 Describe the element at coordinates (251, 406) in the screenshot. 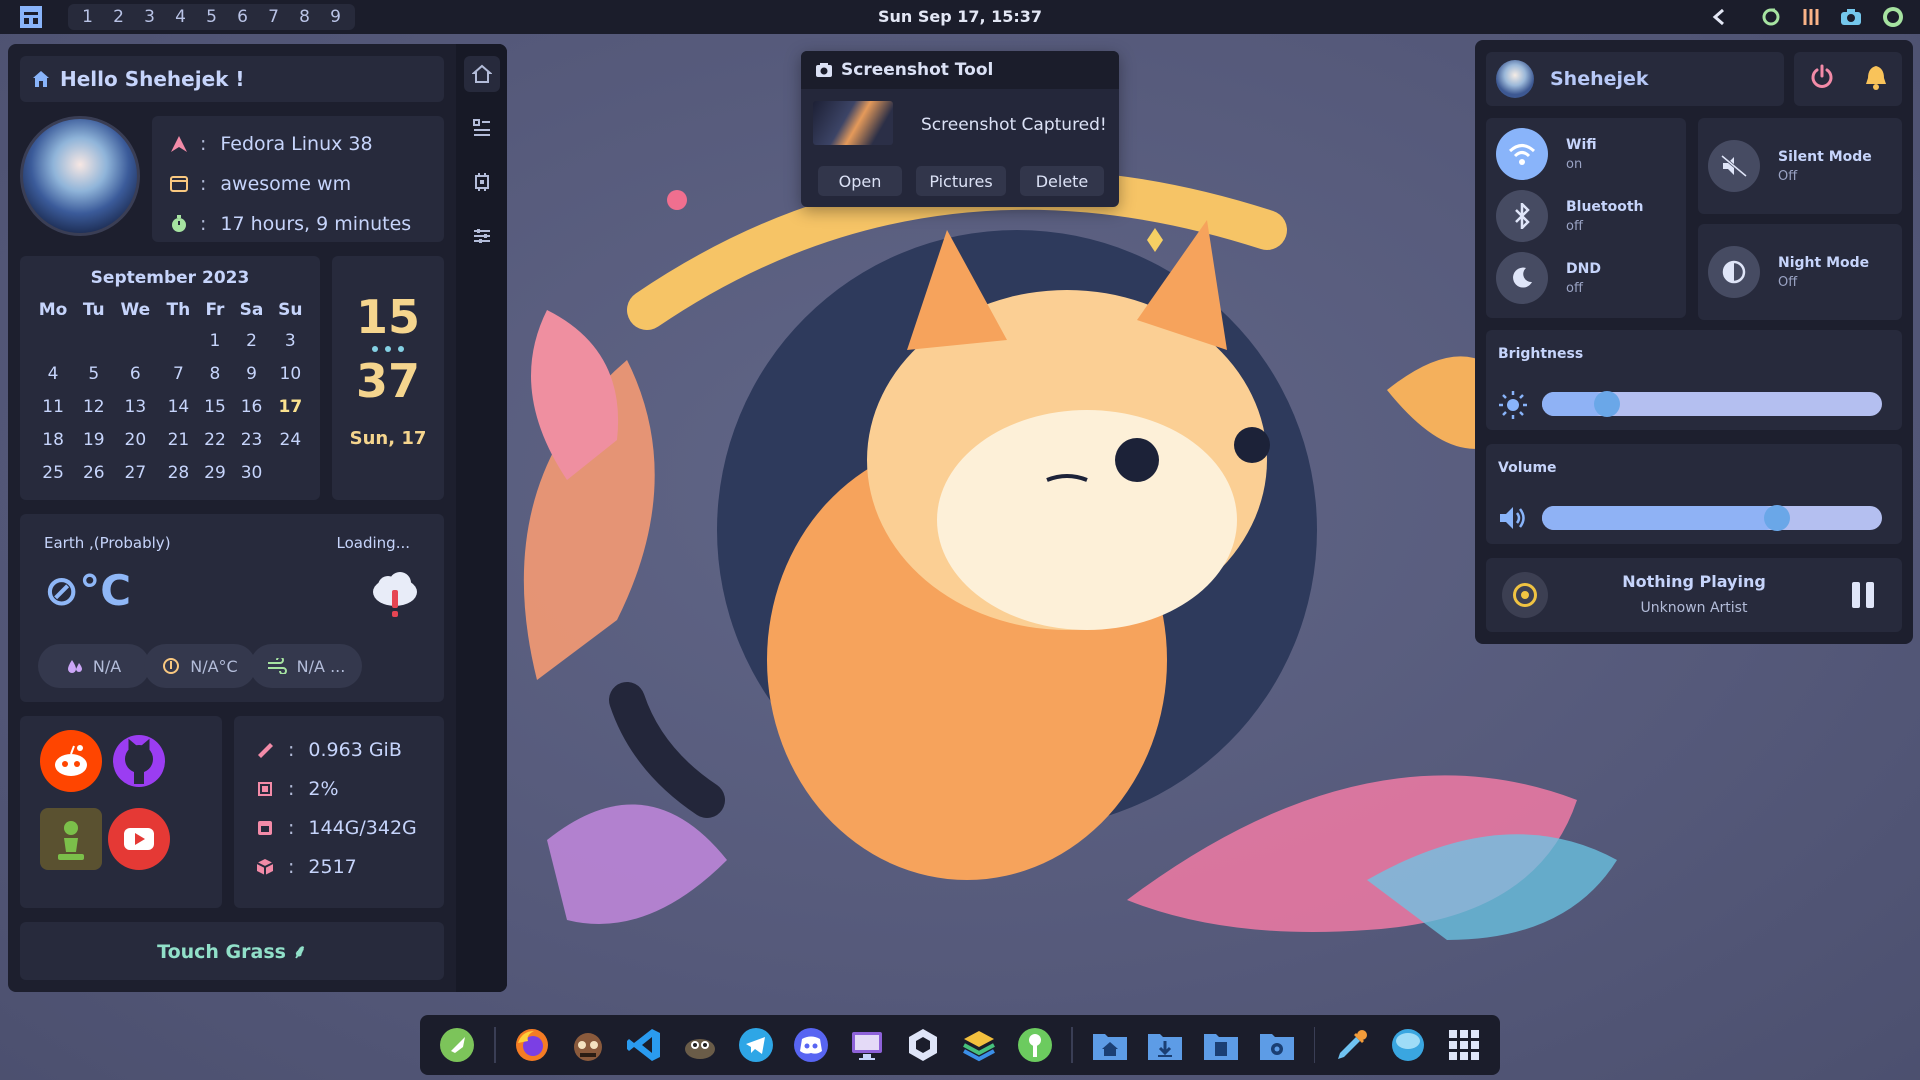

I see `calendar-day: 16` at that location.